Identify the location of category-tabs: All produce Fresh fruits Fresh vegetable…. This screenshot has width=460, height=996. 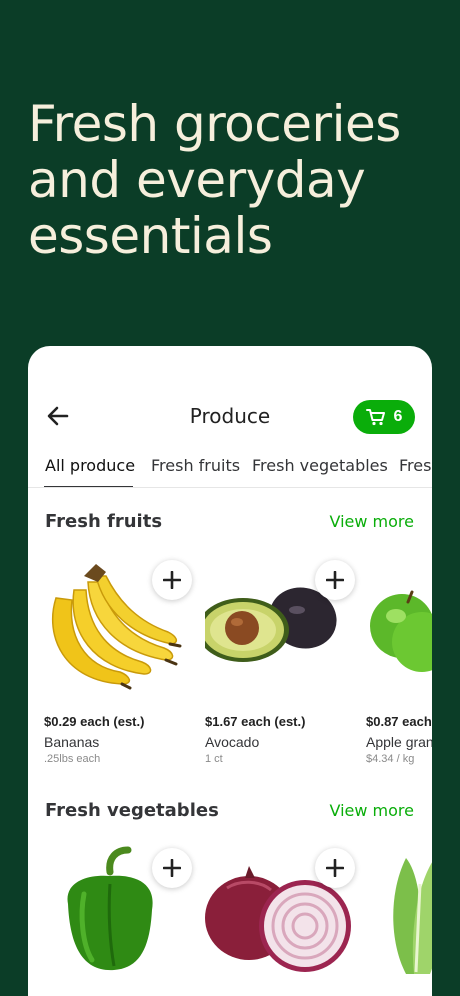
(230, 467).